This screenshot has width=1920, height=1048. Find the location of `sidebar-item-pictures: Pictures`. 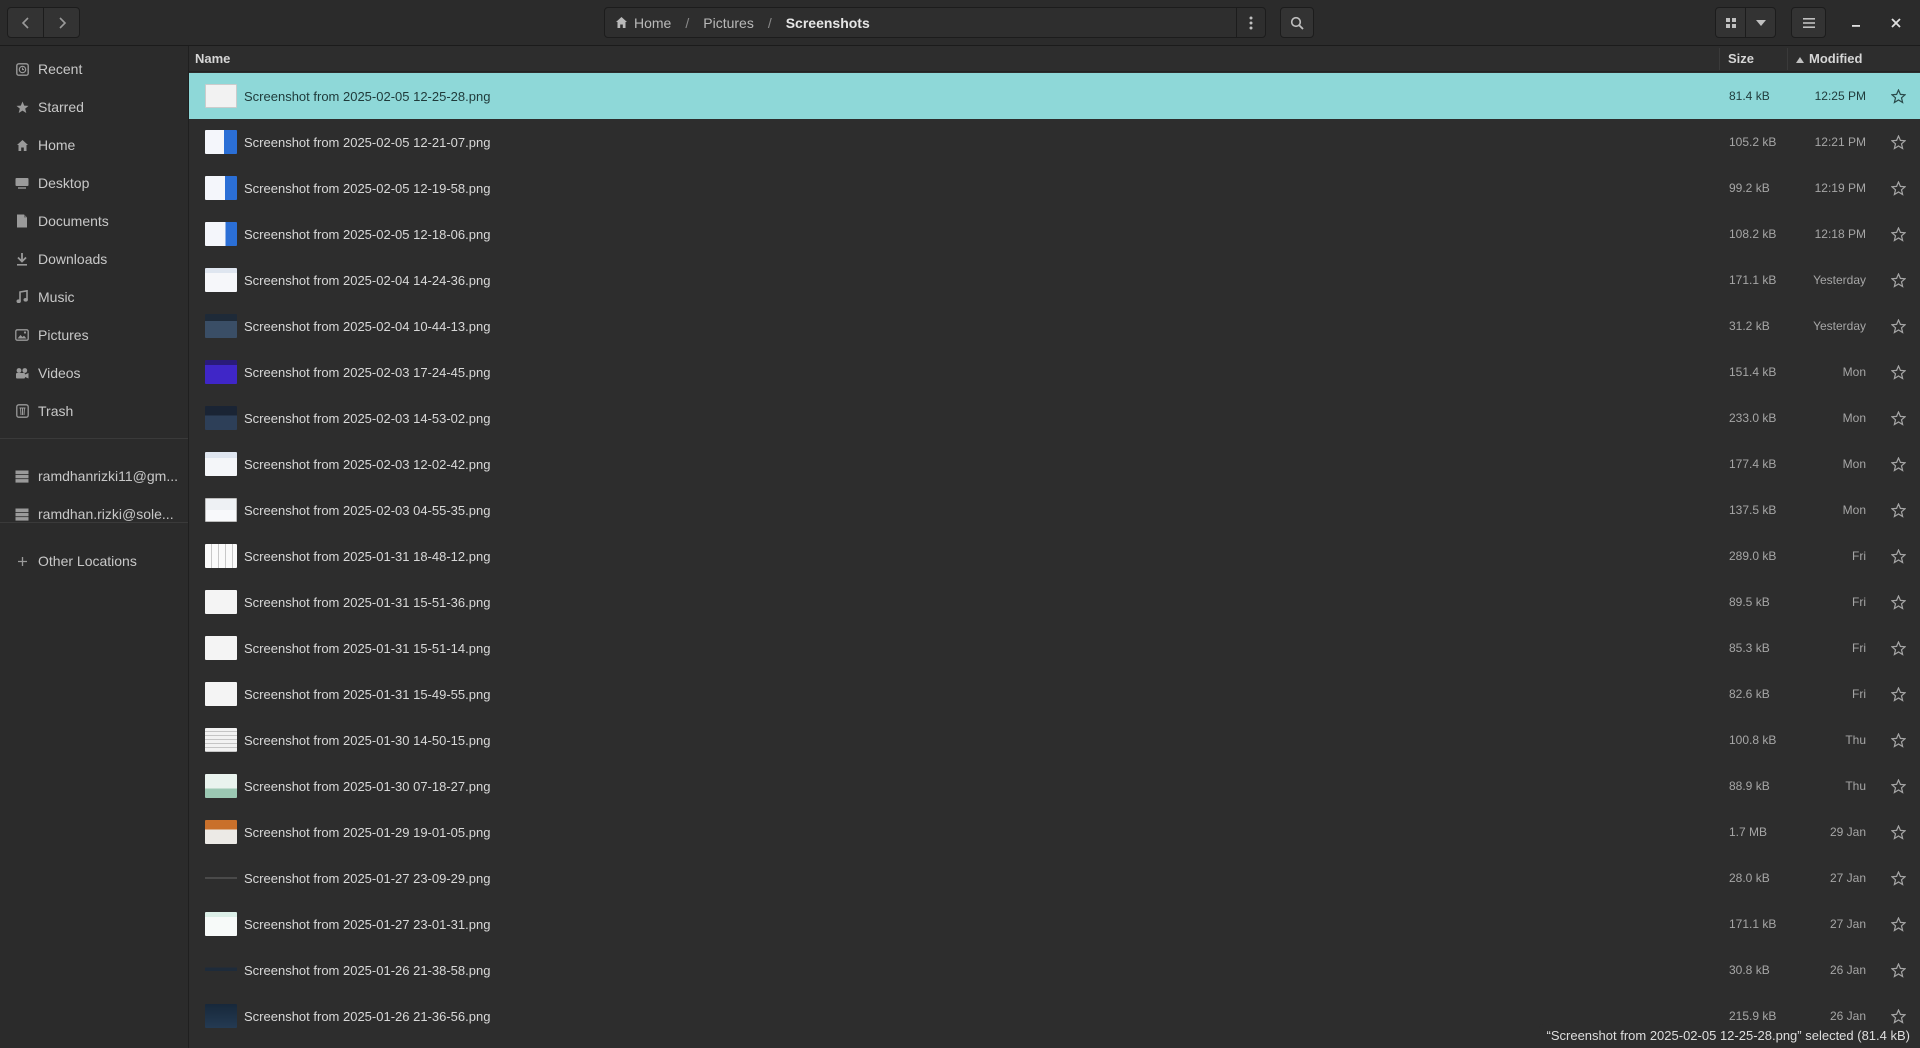

sidebar-item-pictures: Pictures is located at coordinates (94, 335).